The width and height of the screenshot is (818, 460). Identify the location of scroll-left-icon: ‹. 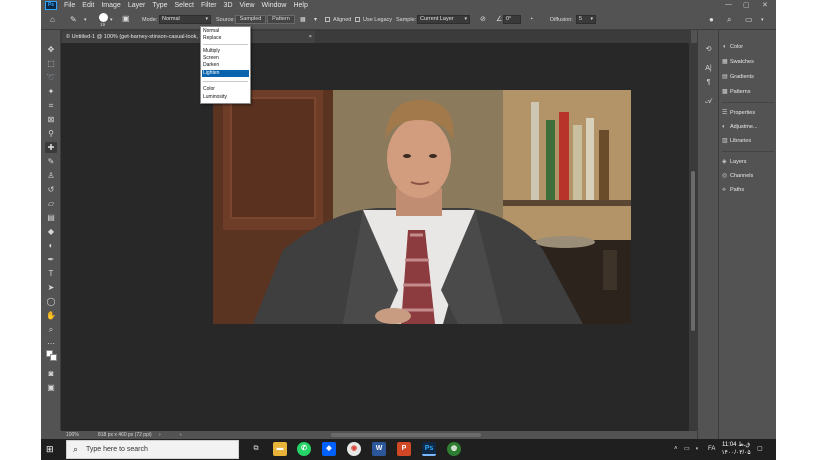
(181, 435).